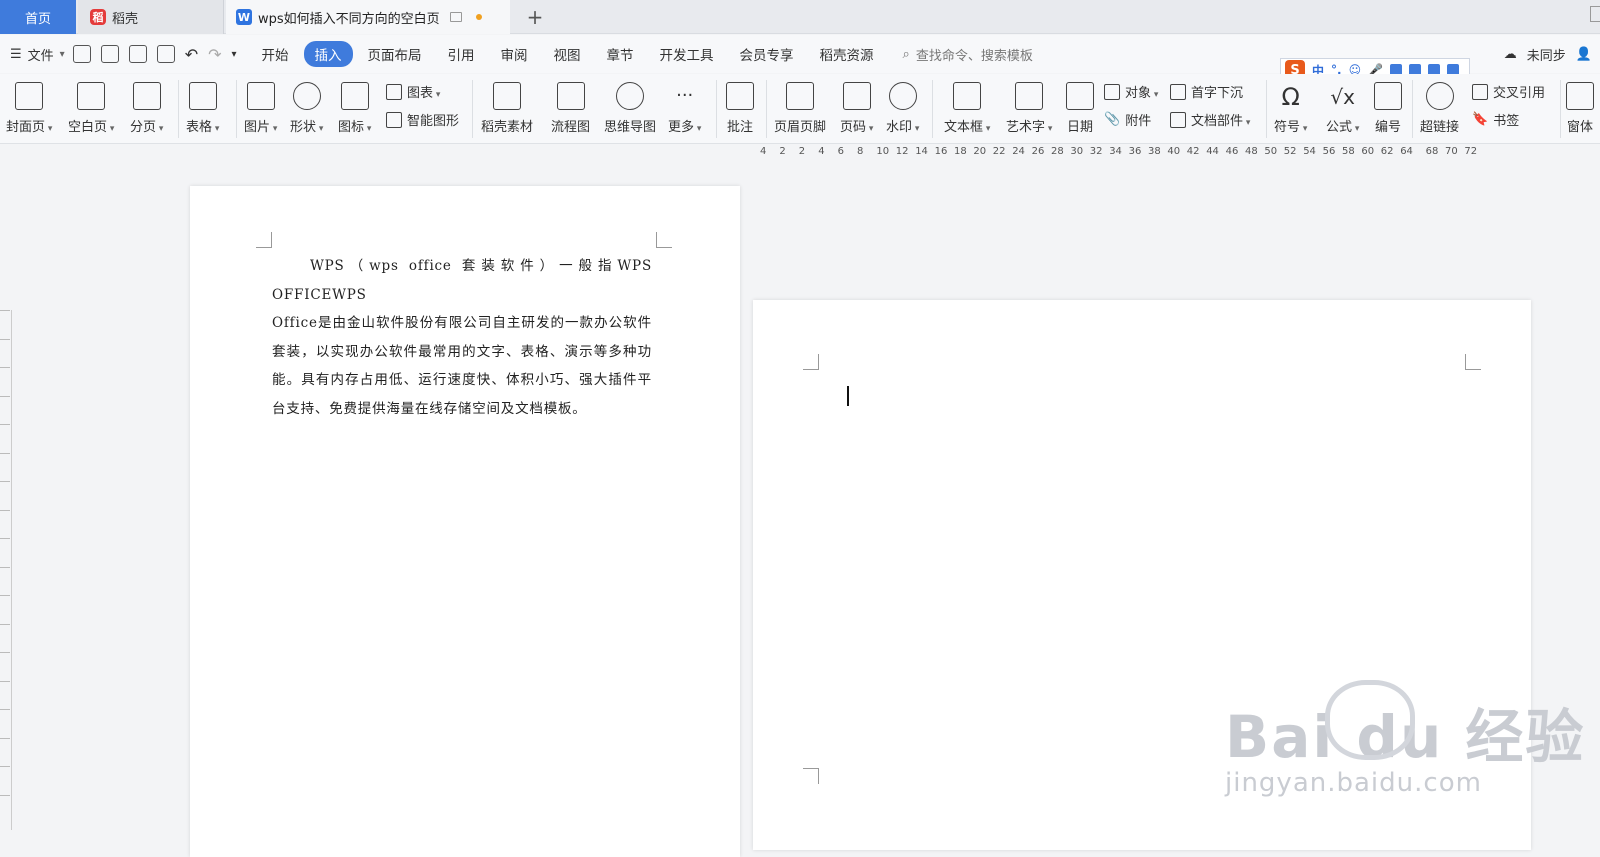 This screenshot has height=857, width=1600. What do you see at coordinates (570, 108) in the screenshot?
I see `flowchart-button: 流程图` at bounding box center [570, 108].